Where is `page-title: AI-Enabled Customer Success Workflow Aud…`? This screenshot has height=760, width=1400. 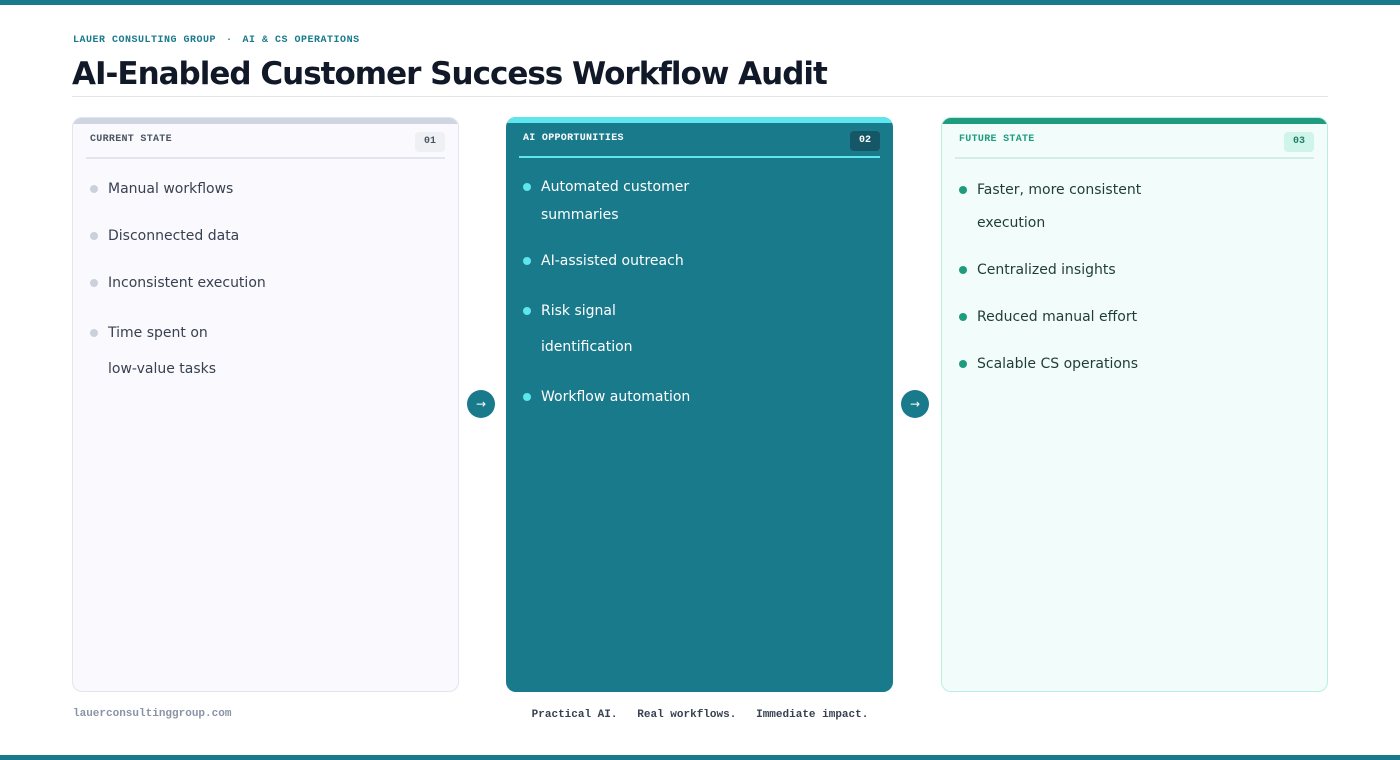
page-title: AI-Enabled Customer Success Workflow Aud… is located at coordinates (450, 74).